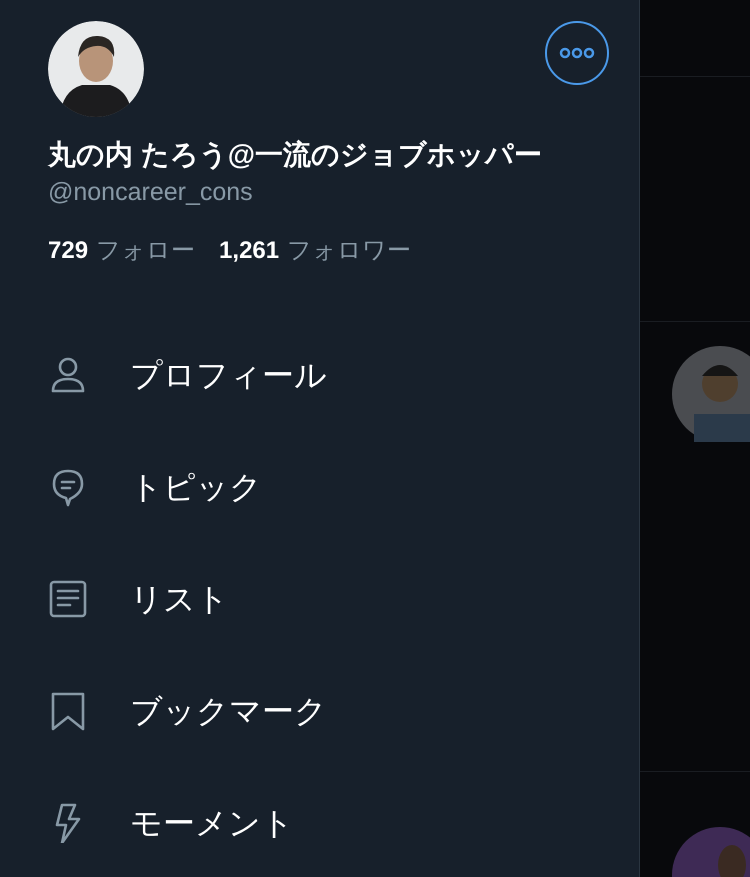  What do you see at coordinates (212, 823) in the screenshot?
I see `menu-item: モーメント` at bounding box center [212, 823].